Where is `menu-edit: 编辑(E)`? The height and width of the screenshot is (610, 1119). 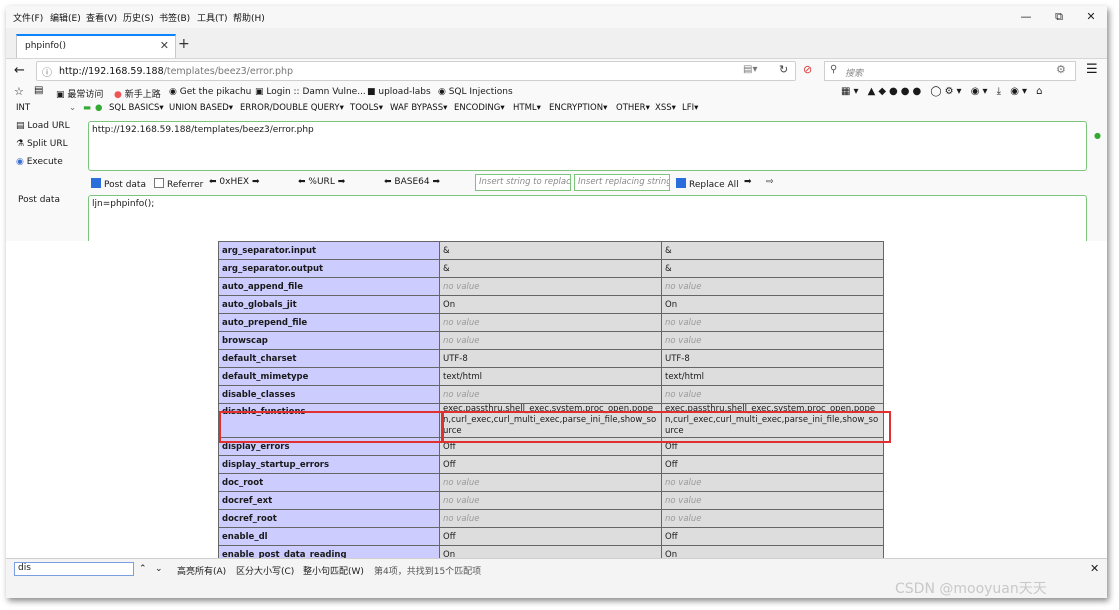 menu-edit: 编辑(E) is located at coordinates (65, 17).